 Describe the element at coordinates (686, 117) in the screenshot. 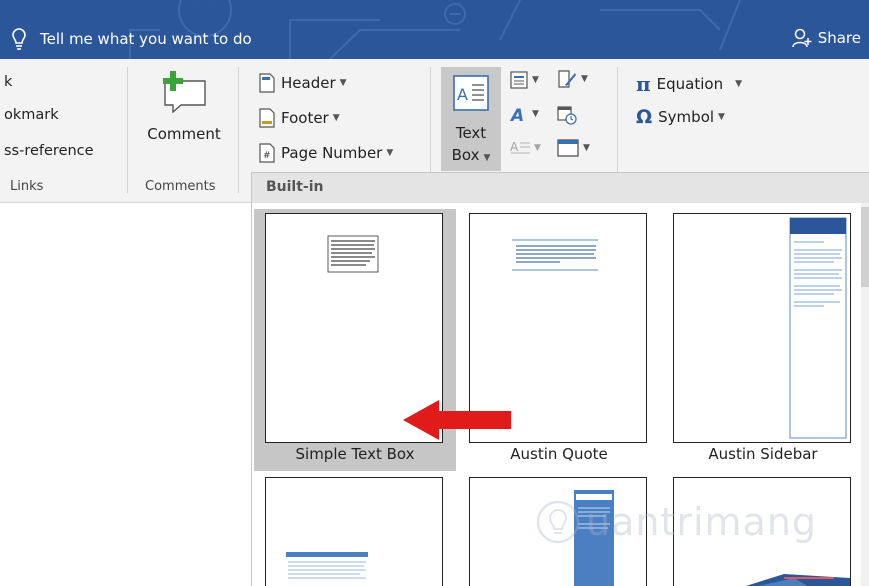

I see `symbol-label: Symbol` at that location.